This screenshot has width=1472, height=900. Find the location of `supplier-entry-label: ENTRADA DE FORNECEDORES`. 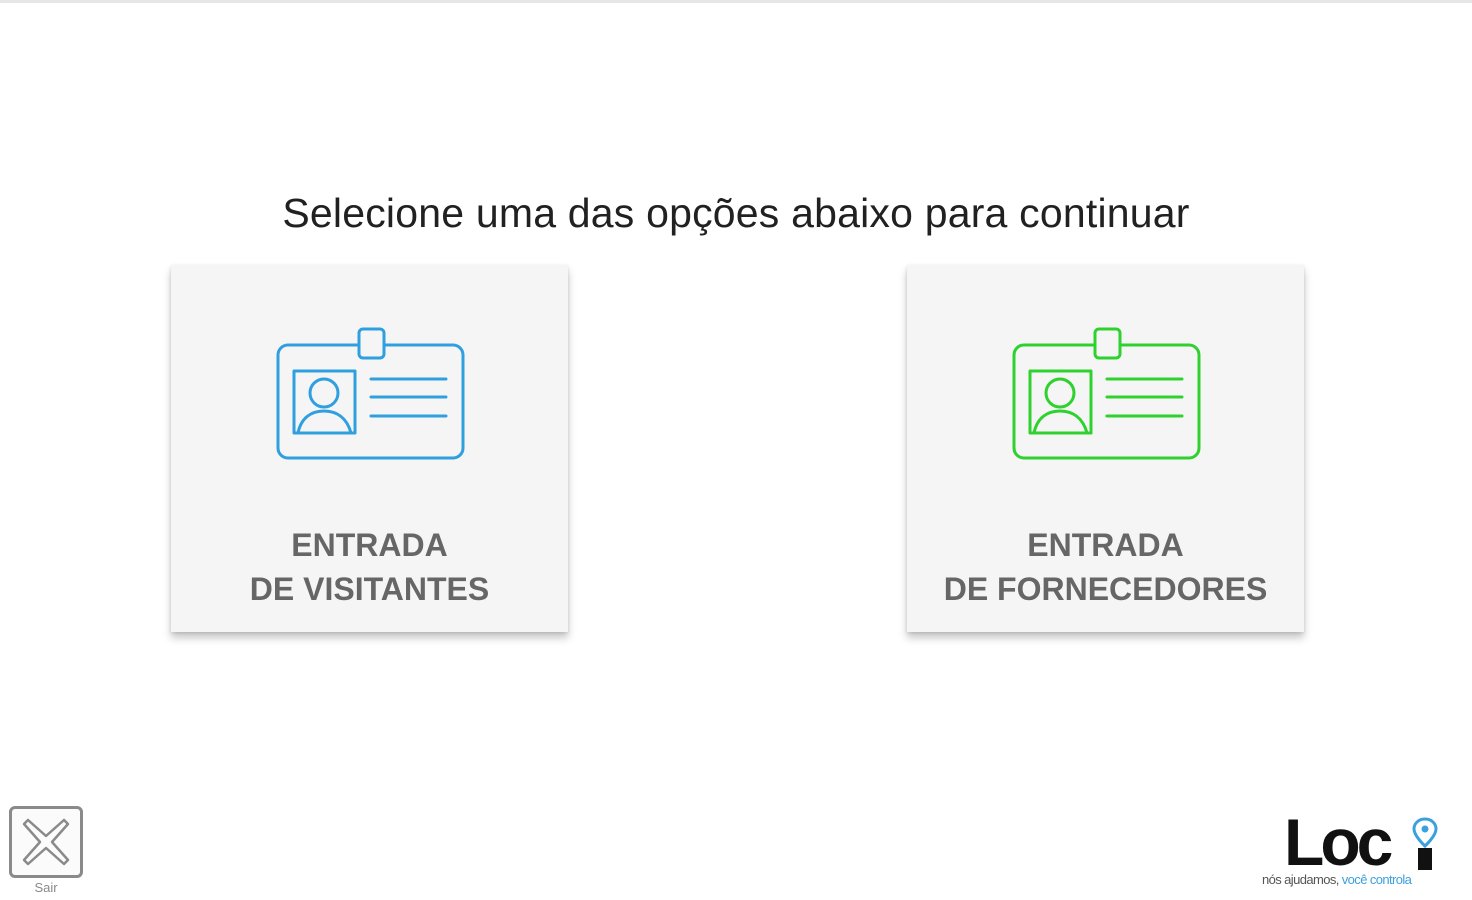

supplier-entry-label: ENTRADA DE FORNECEDORES is located at coordinates (1105, 567).